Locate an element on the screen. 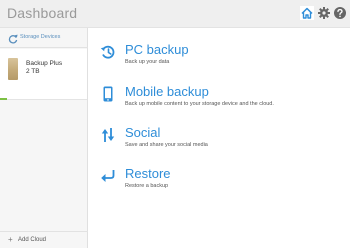 The image size is (350, 248). device-size: 2 TB is located at coordinates (33, 71).